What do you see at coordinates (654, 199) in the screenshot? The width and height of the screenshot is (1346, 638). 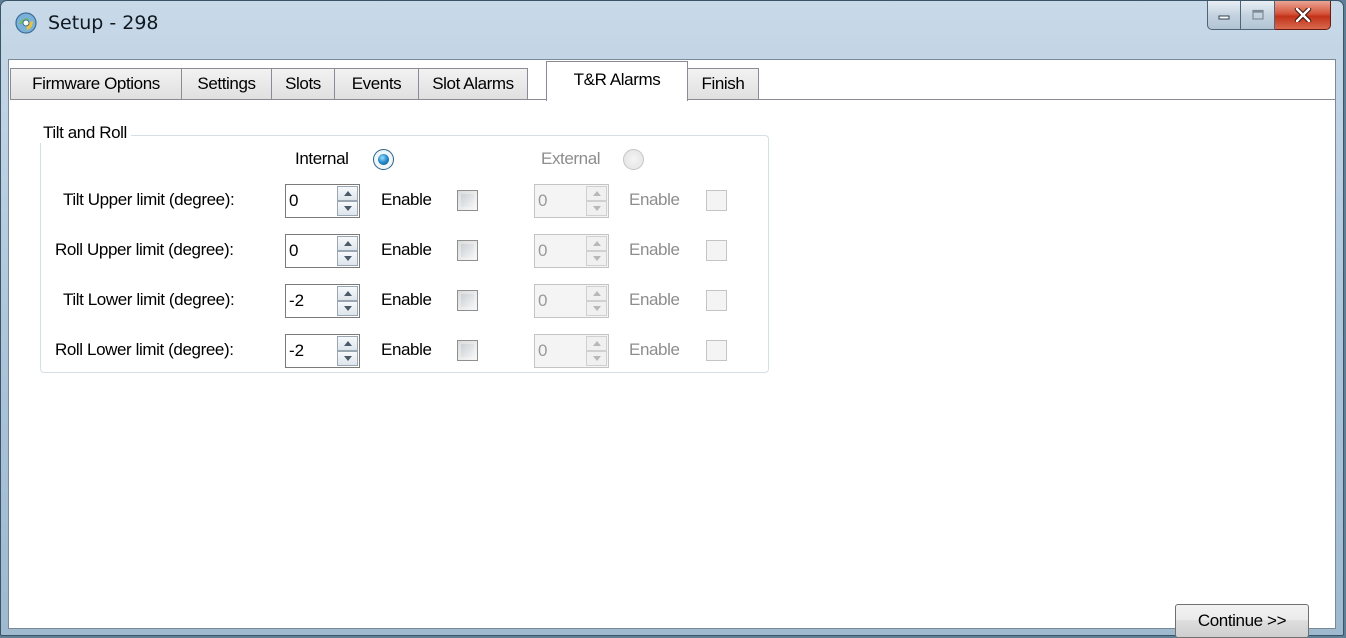 I see `tilt-upper-external-enable-label: Enable` at bounding box center [654, 199].